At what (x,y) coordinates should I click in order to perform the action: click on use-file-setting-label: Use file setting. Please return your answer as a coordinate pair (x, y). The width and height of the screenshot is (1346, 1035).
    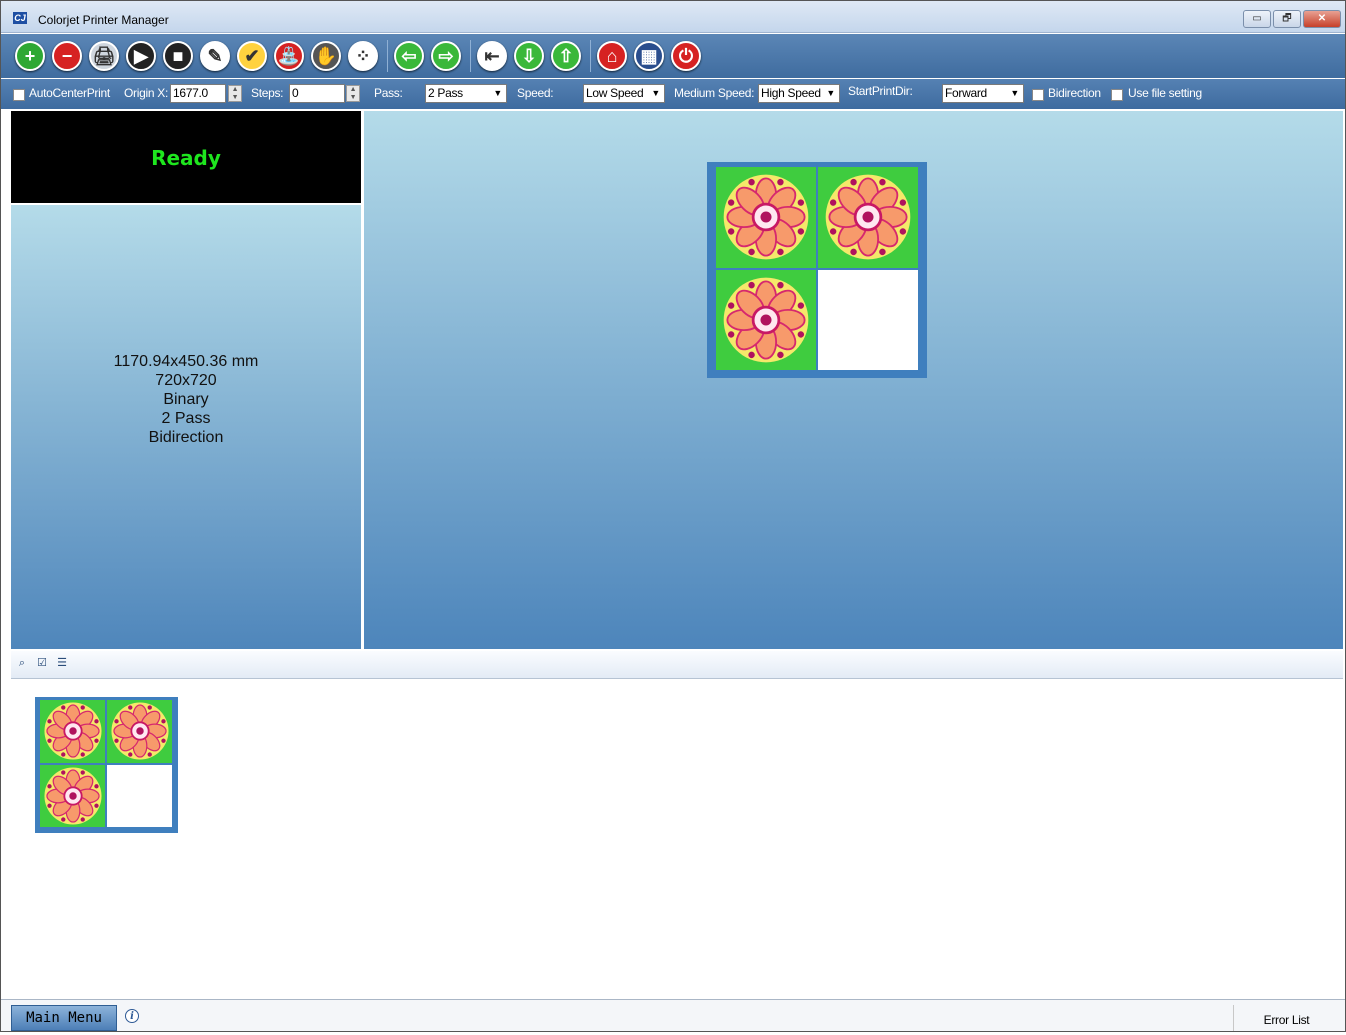
    Looking at the image, I should click on (1165, 93).